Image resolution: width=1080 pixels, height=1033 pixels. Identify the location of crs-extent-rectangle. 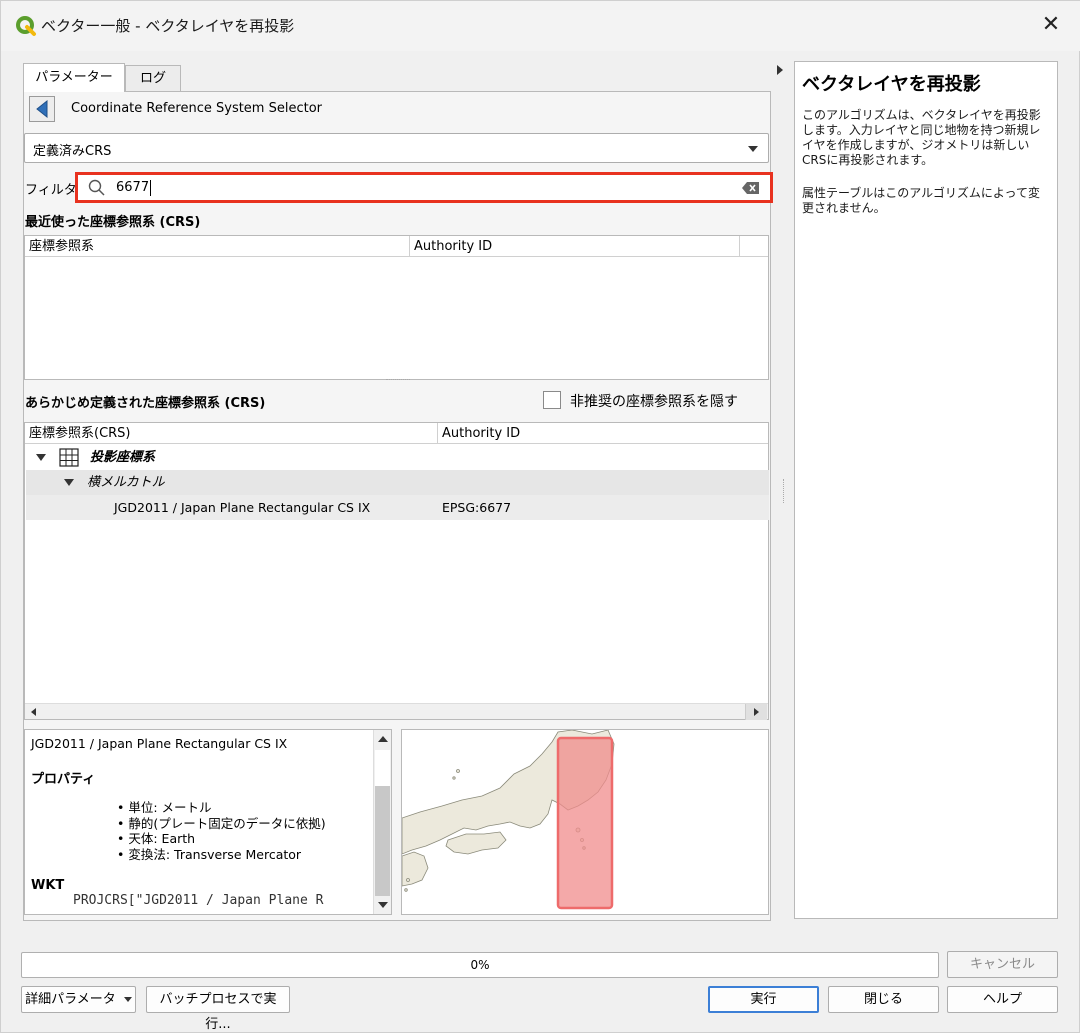
(585, 823).